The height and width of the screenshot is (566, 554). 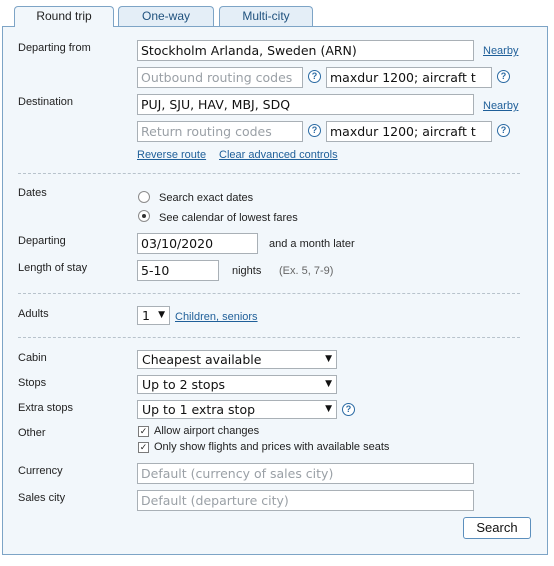 What do you see at coordinates (220, 131) in the screenshot?
I see `return-routing-input: Return routing codes` at bounding box center [220, 131].